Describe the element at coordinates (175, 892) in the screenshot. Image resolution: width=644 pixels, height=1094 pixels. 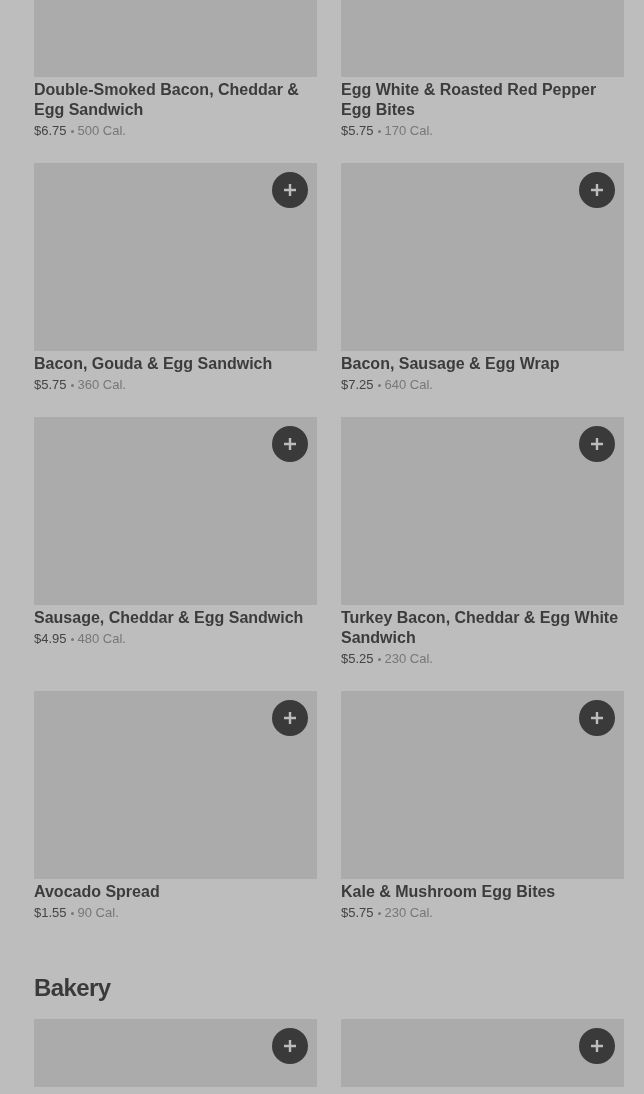
I see `item-name: Avocado Spread` at that location.